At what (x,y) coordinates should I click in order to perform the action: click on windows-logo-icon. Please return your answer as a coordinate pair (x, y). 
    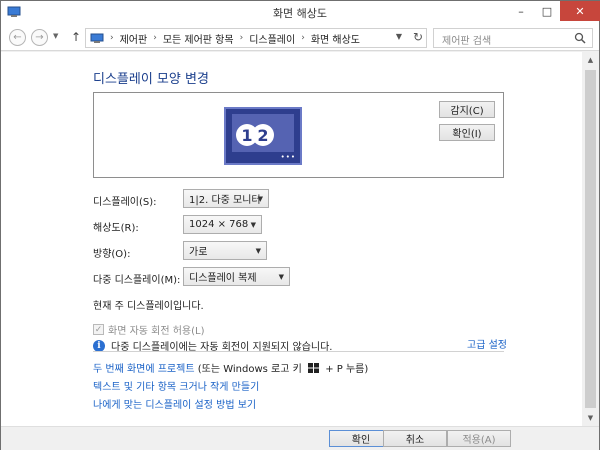
    Looking at the image, I should click on (313, 368).